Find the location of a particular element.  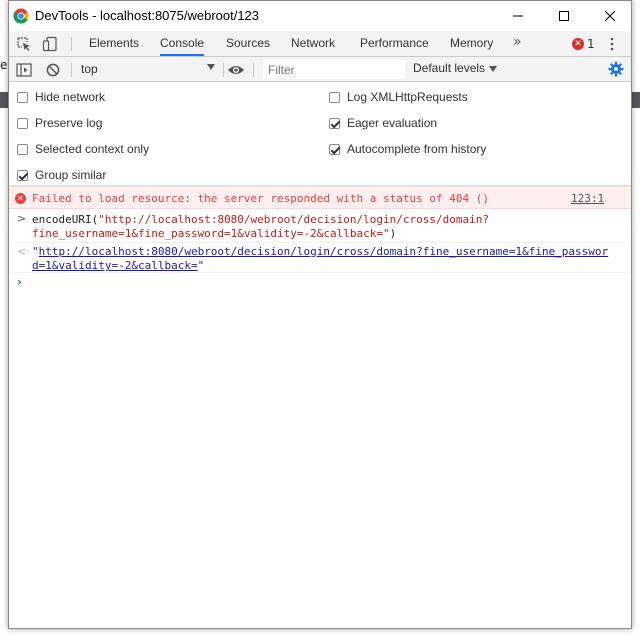

option-label: Hide network is located at coordinates (70, 97).